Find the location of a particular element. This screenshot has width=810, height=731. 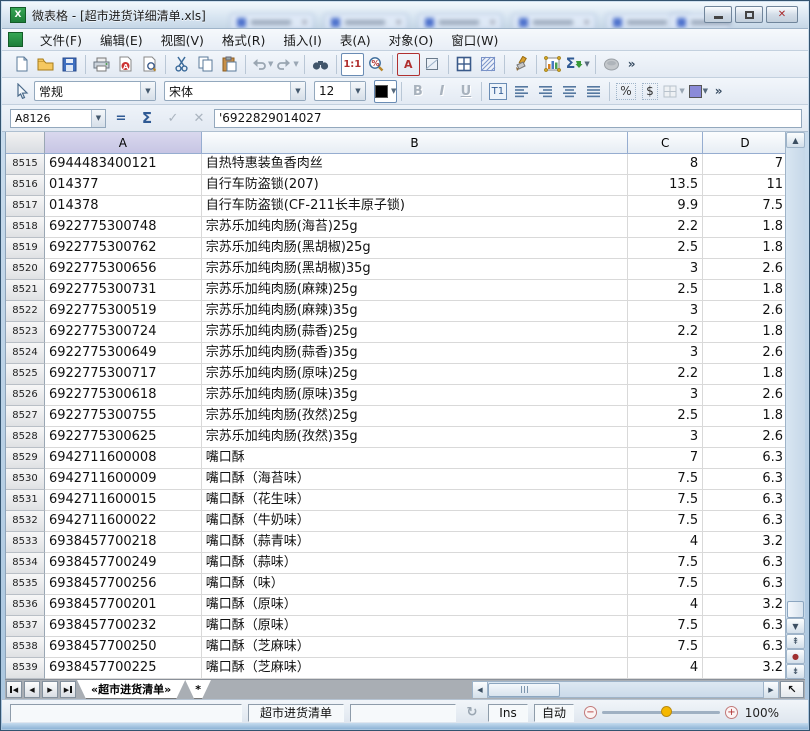

cell-barcode: 014378 is located at coordinates (123, 206).